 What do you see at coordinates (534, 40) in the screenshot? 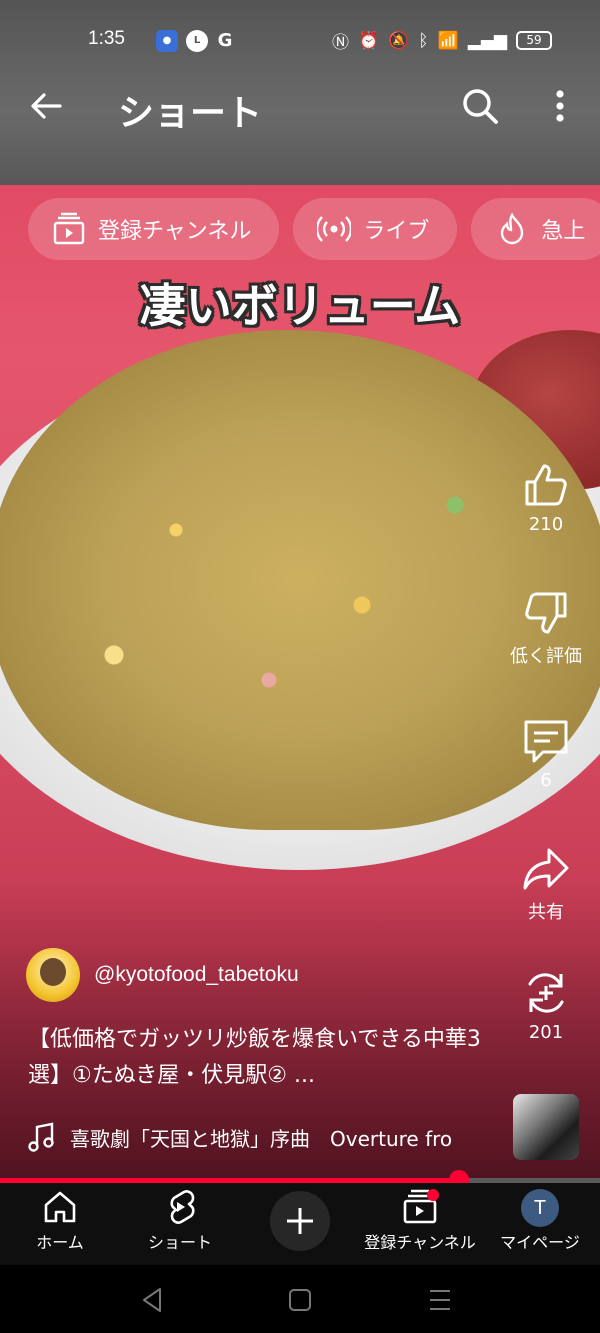
I see `battery-icon: 59` at bounding box center [534, 40].